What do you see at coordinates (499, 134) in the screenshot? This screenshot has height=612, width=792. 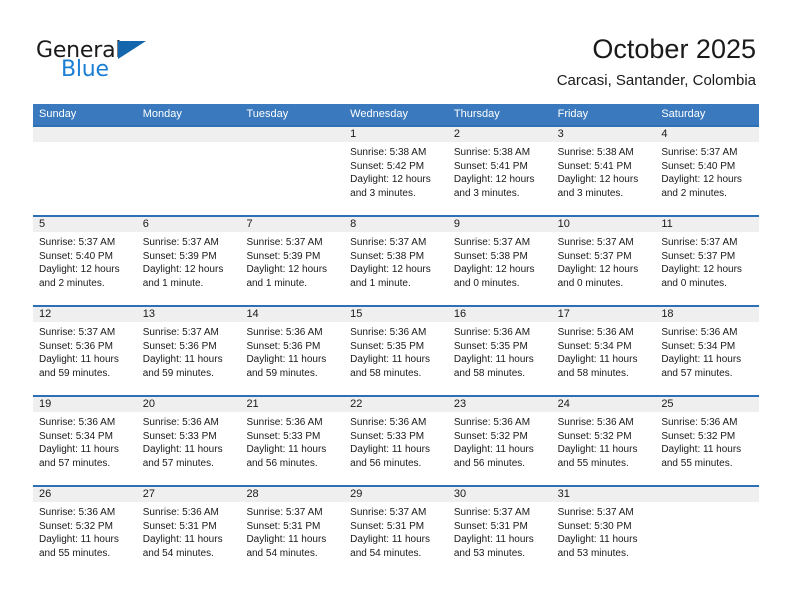 I see `day-number: 2` at bounding box center [499, 134].